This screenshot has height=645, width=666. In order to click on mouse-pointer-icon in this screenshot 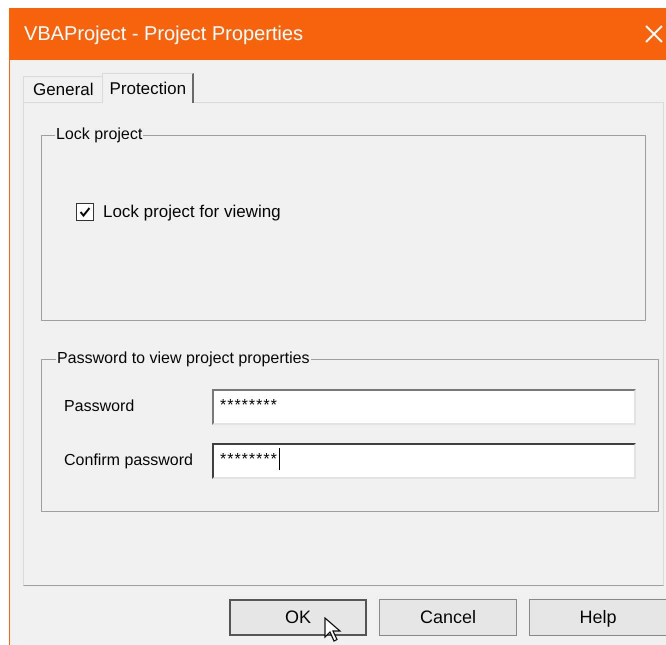, I will do `click(333, 630)`.